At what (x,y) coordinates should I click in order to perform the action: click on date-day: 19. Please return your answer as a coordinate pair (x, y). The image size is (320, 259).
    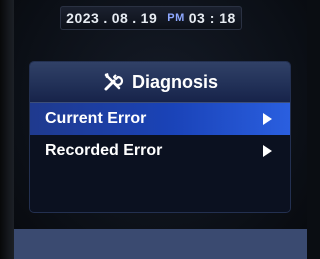
    Looking at the image, I should click on (149, 18).